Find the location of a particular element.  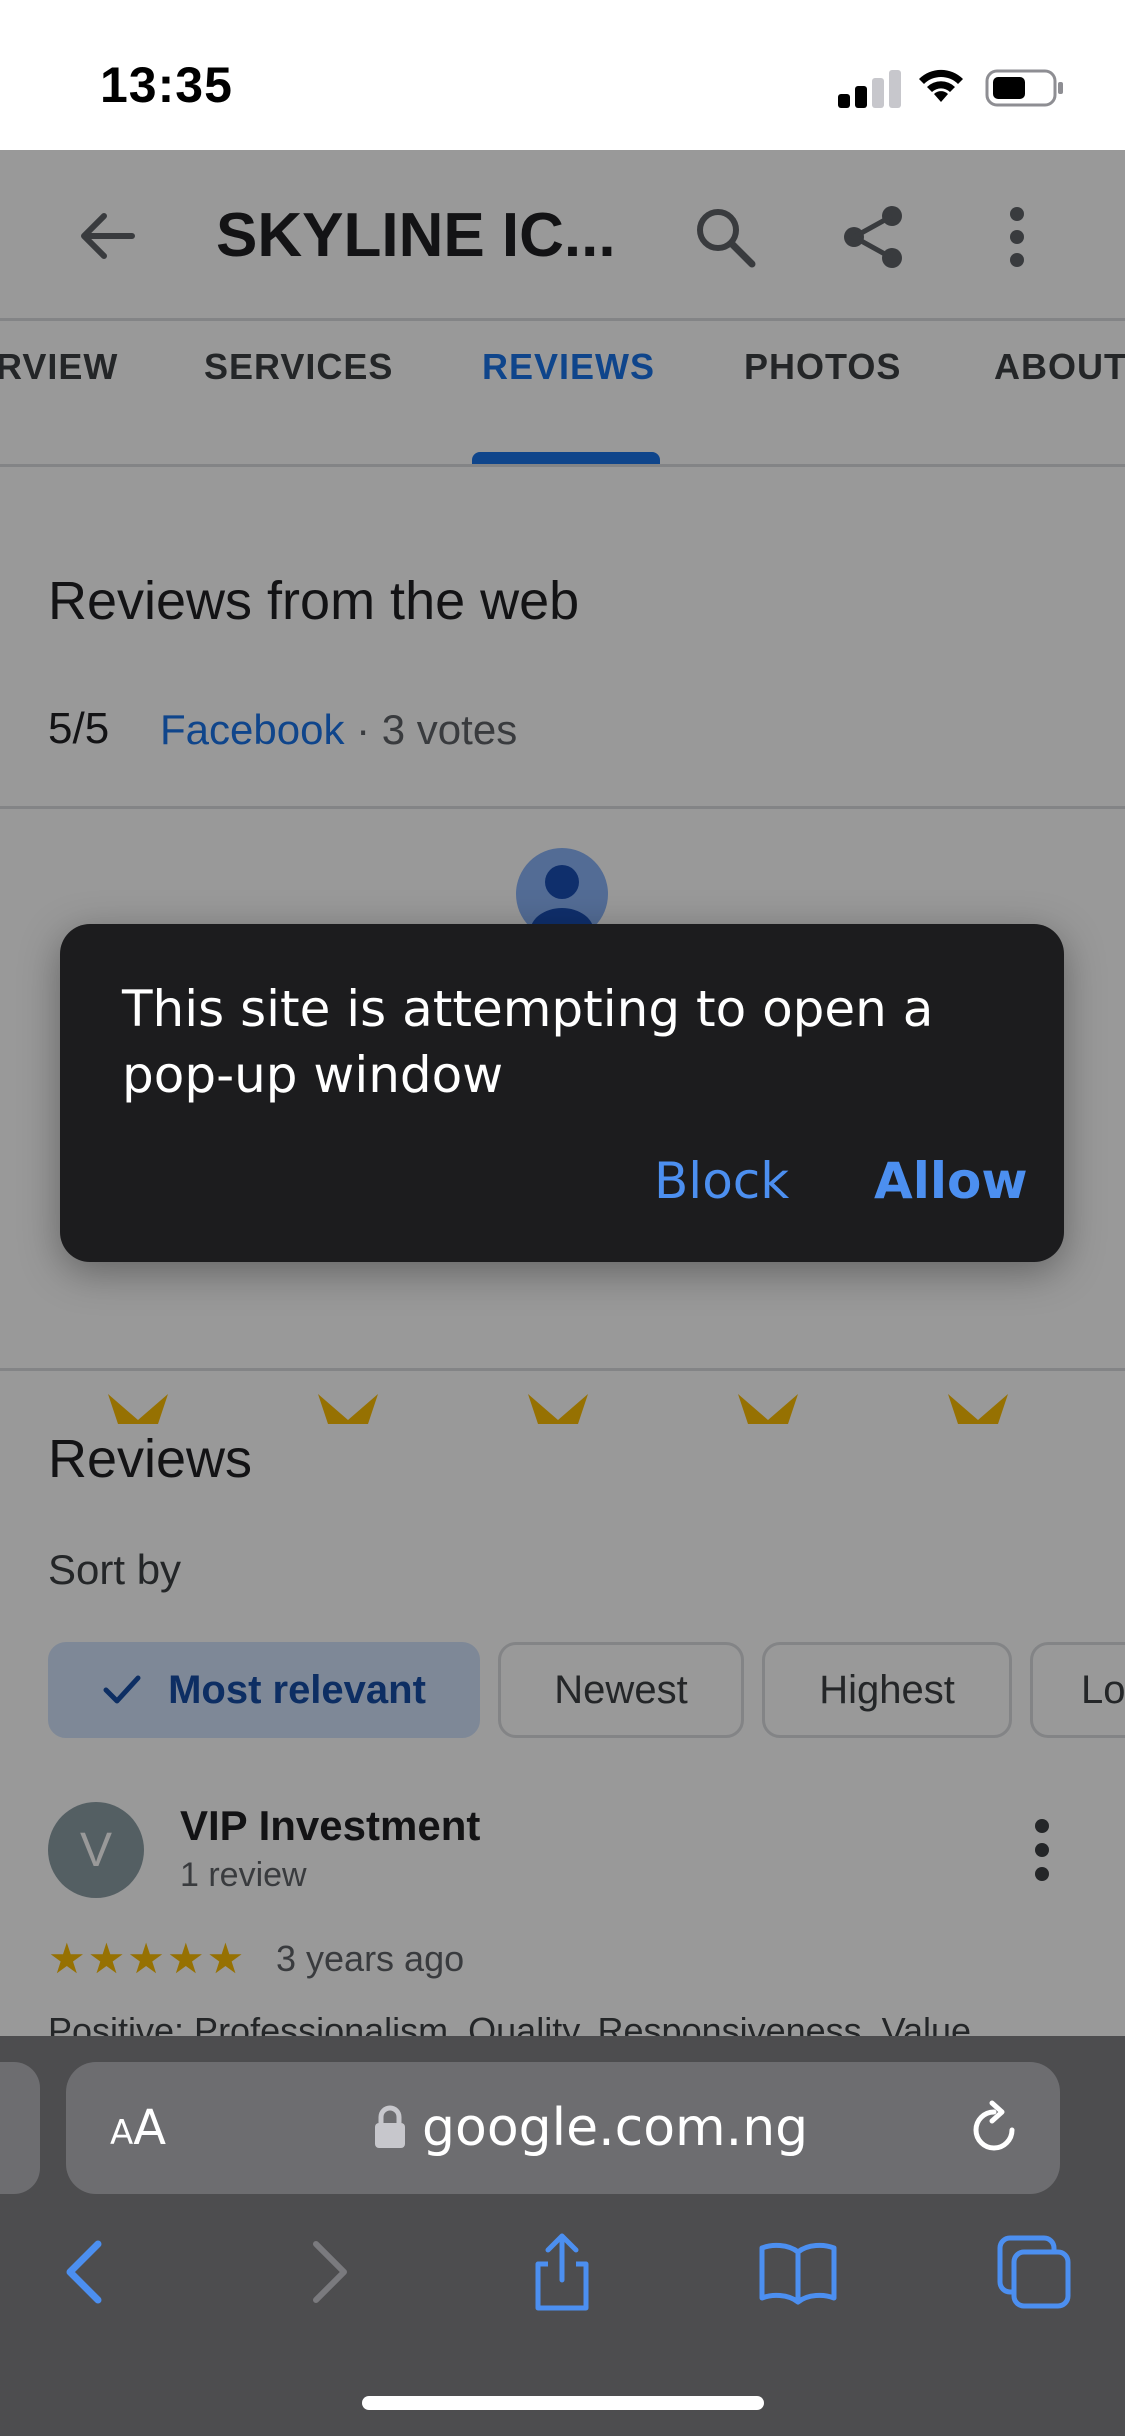

status-time: 13:35 is located at coordinates (166, 85).